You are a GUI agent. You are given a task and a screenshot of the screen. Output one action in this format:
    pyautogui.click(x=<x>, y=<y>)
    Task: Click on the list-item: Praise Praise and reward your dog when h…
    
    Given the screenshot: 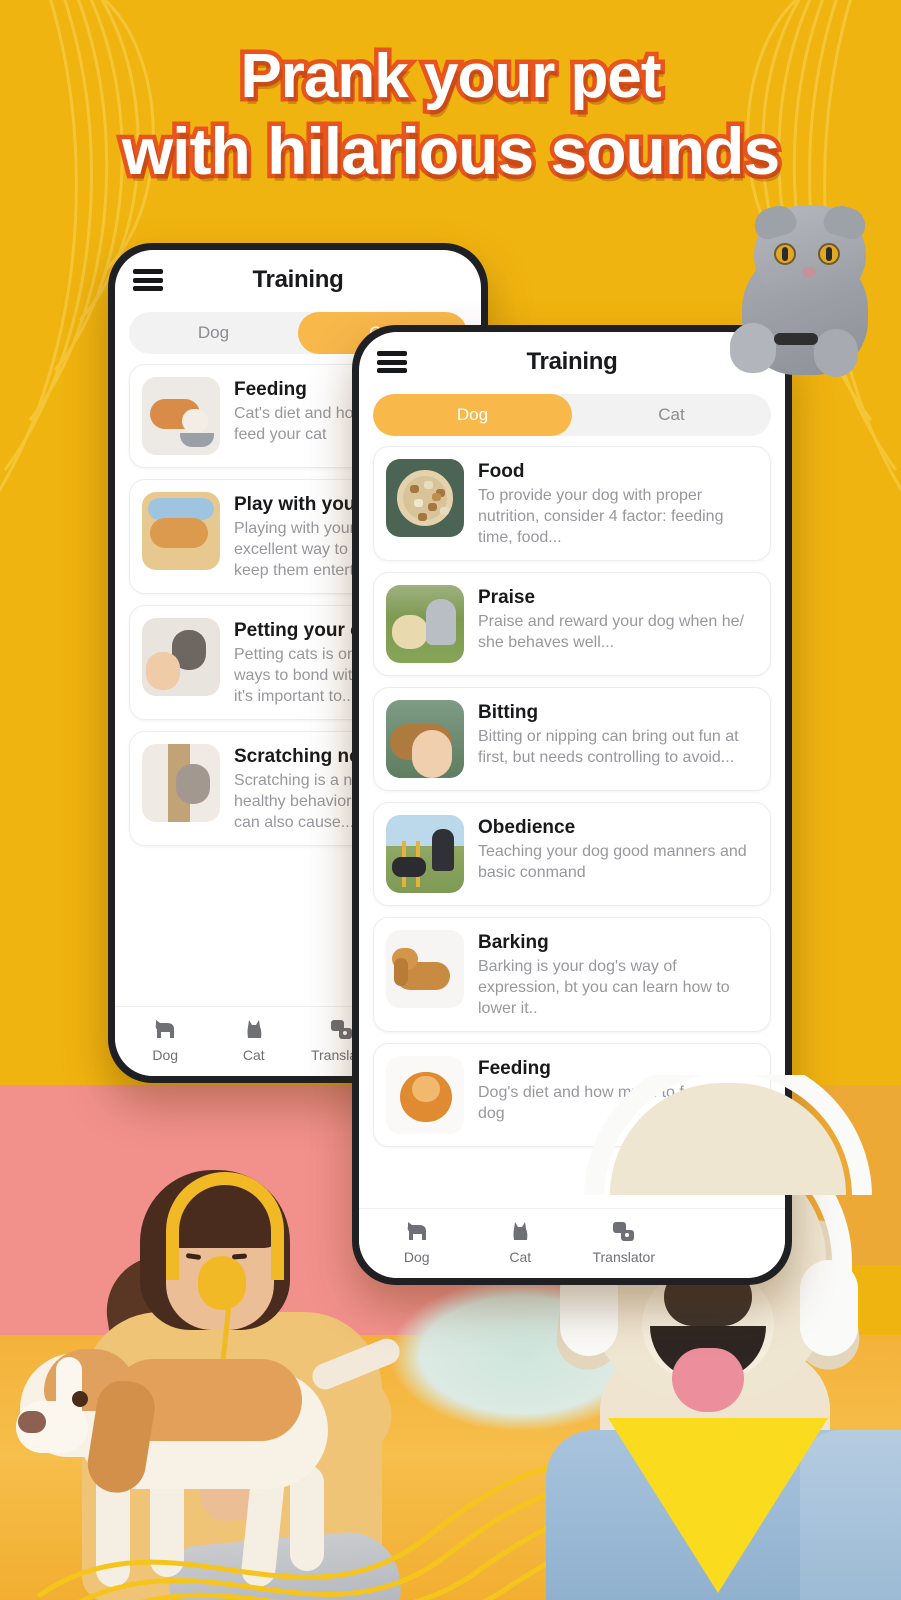 What is the action you would take?
    pyautogui.click(x=572, y=624)
    